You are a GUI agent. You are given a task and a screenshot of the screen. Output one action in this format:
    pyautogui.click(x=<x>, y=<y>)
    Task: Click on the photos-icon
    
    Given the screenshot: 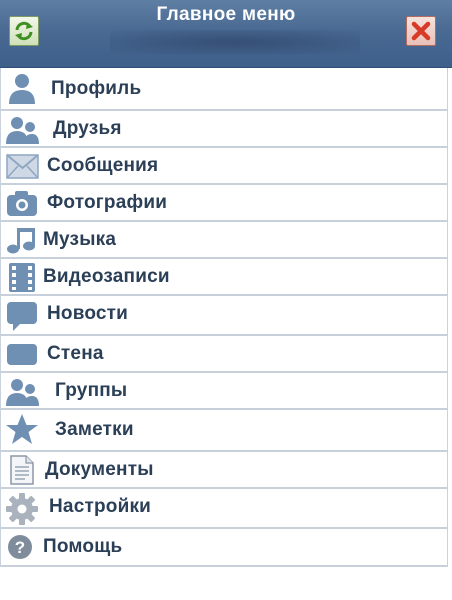 What is the action you would take?
    pyautogui.click(x=22, y=203)
    